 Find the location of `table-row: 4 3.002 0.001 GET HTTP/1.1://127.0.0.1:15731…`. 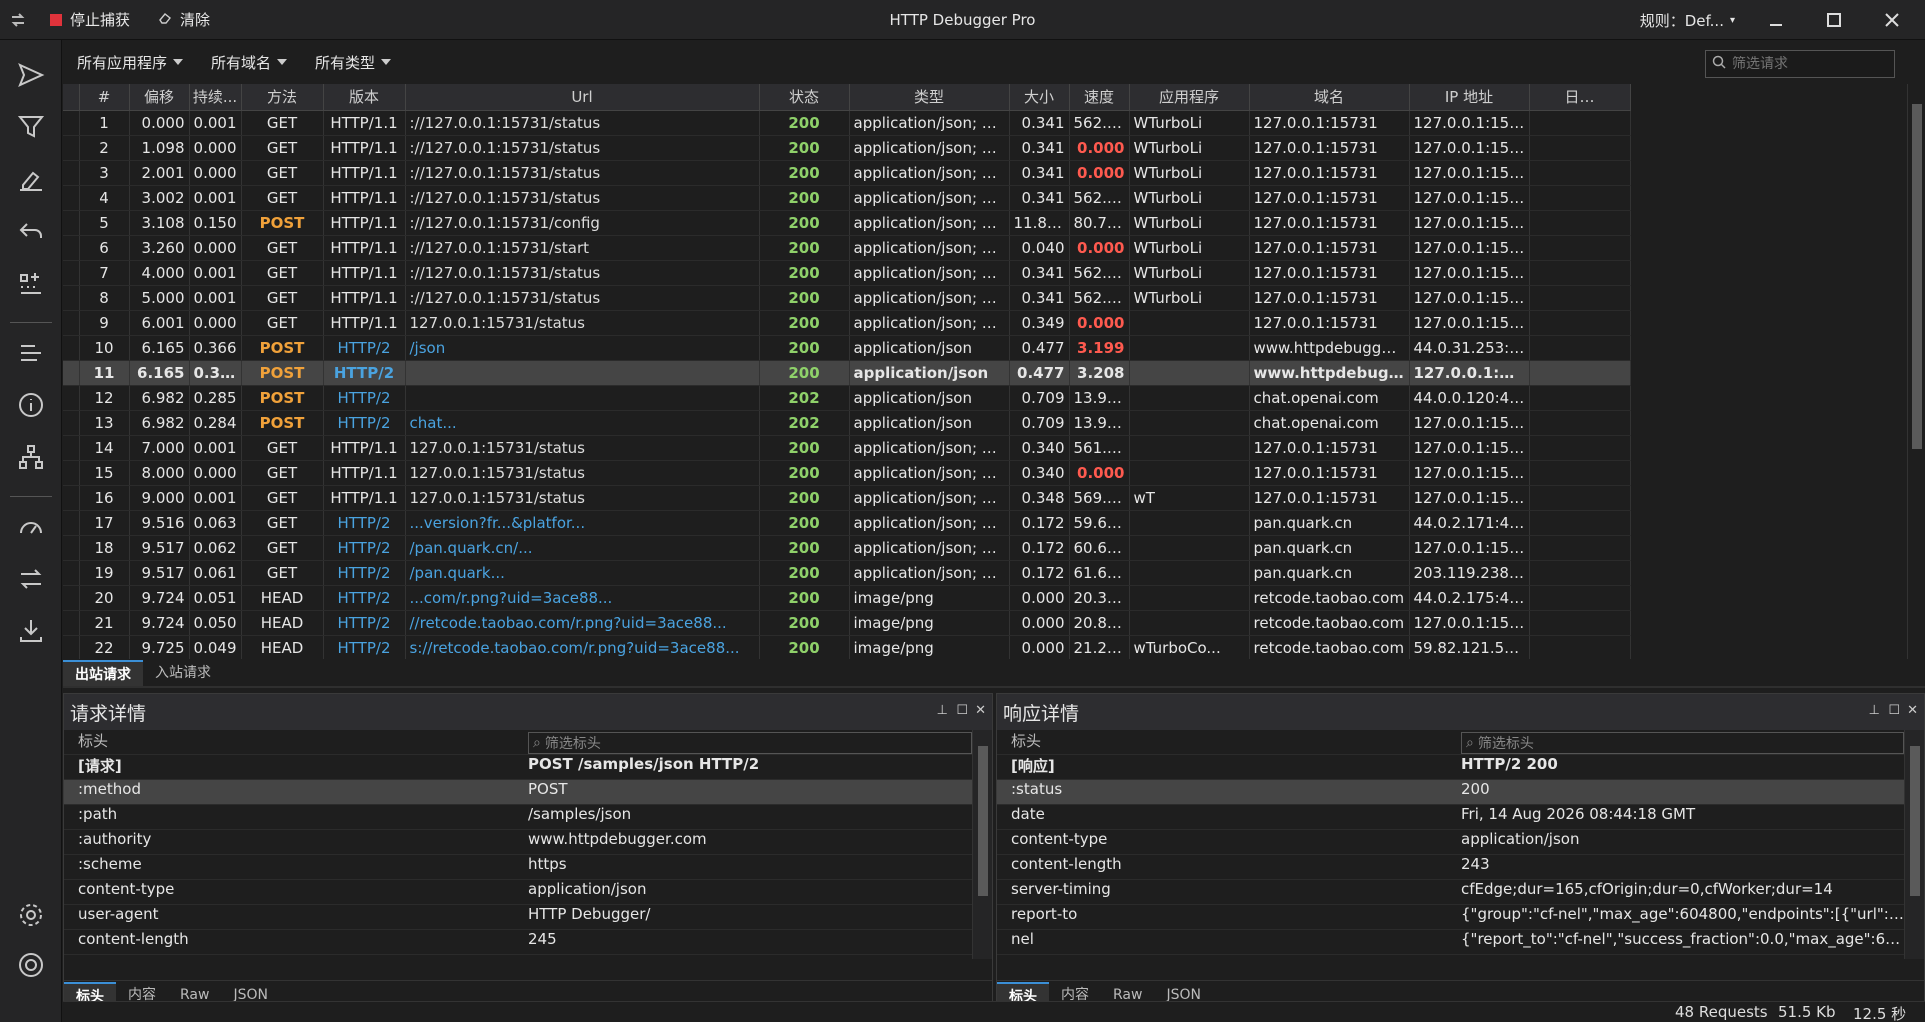

table-row: 4 3.002 0.001 GET HTTP/1.1://127.0.0.1:15731… is located at coordinates (847, 198).